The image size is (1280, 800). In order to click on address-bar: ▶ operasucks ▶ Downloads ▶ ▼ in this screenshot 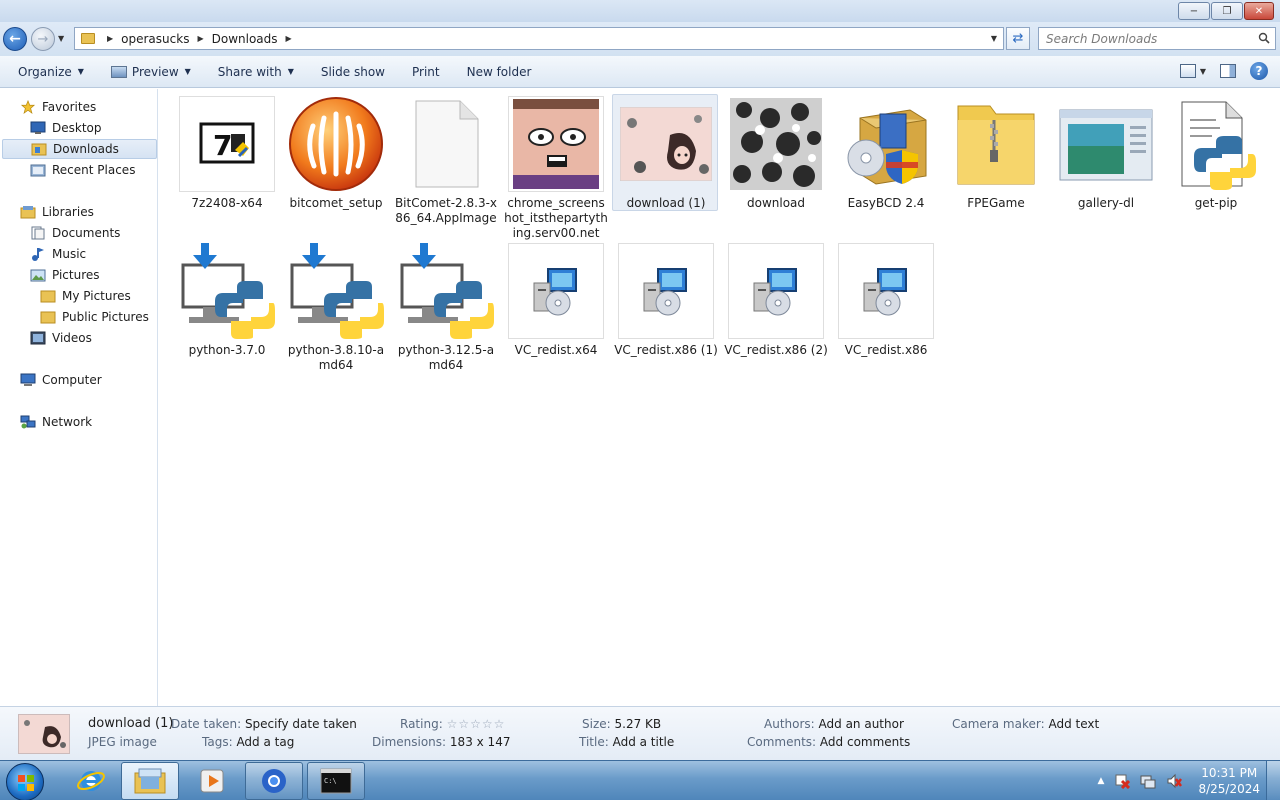, I will do `click(539, 38)`.